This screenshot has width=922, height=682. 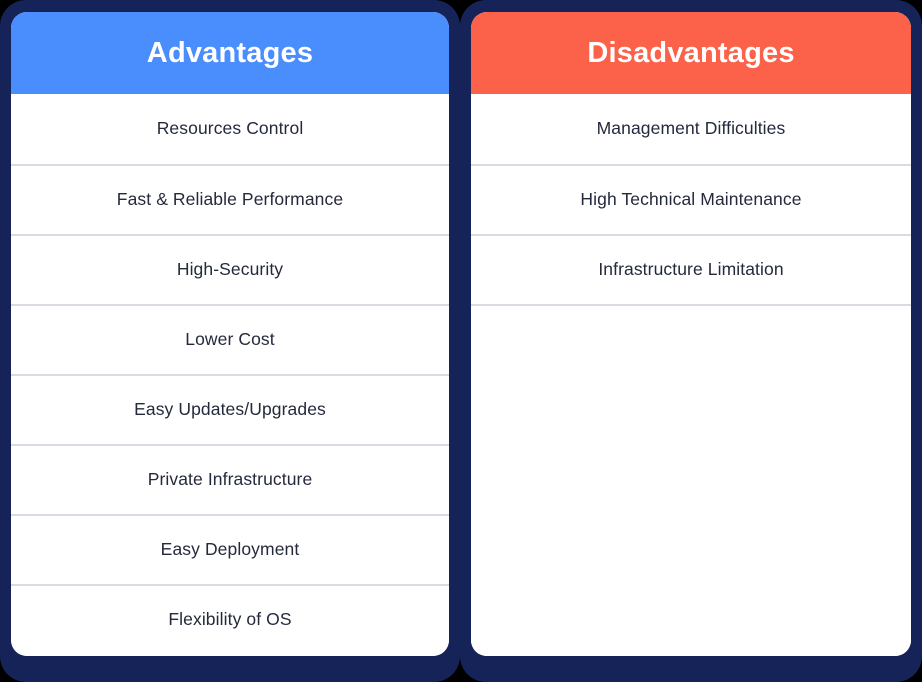 I want to click on list-item-label: Private Infrastructure, so click(x=230, y=479).